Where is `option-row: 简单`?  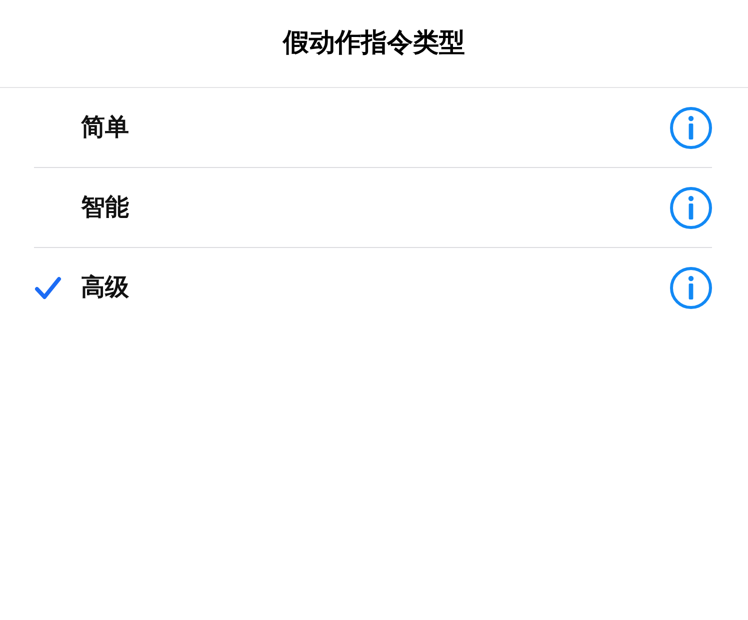 option-row: 简单 is located at coordinates (373, 128).